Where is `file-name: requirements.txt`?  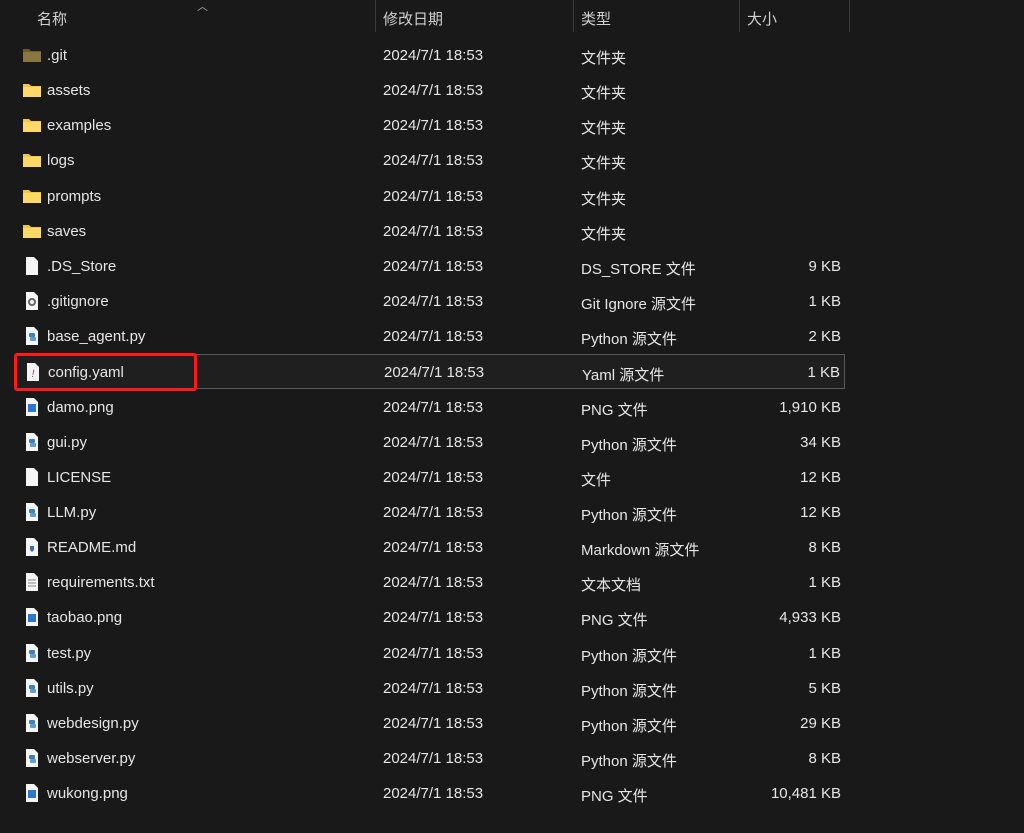
file-name: requirements.txt is located at coordinates (101, 583).